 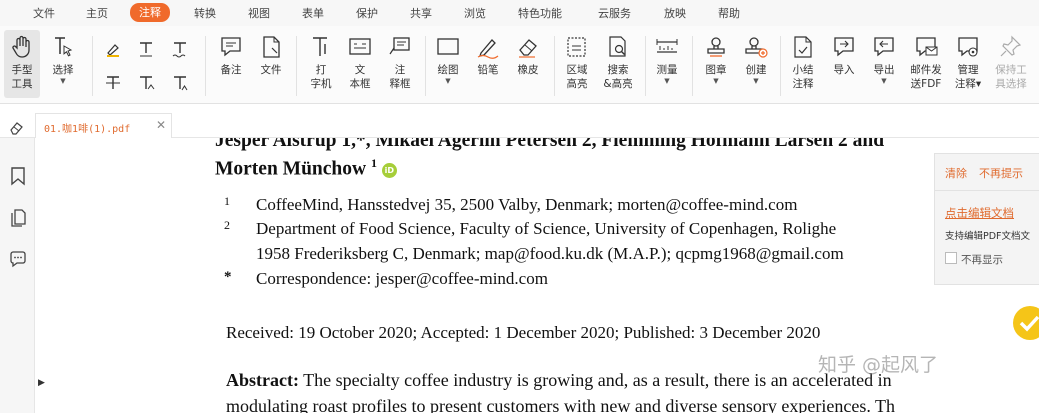 What do you see at coordinates (389, 170) in the screenshot?
I see `orcid-icon: iD` at bounding box center [389, 170].